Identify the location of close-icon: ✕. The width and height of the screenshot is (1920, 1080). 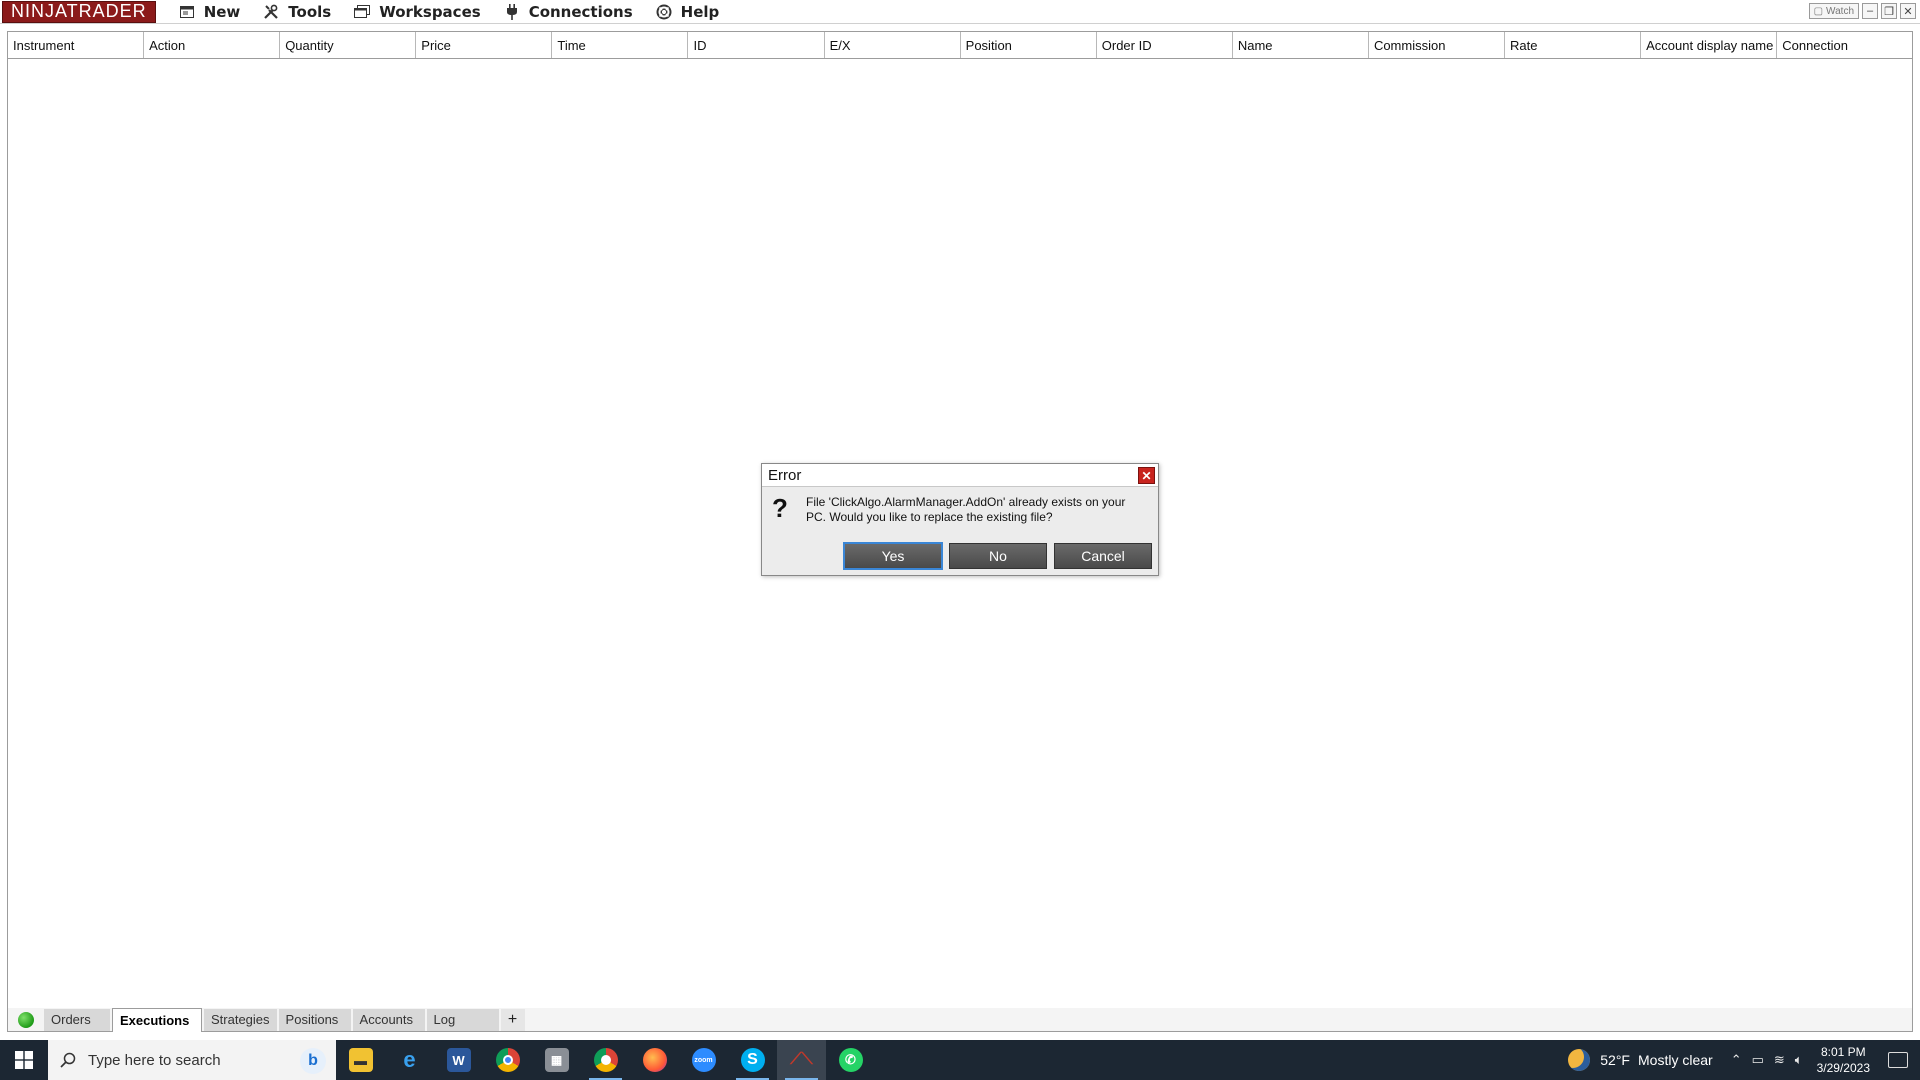
(1146, 475).